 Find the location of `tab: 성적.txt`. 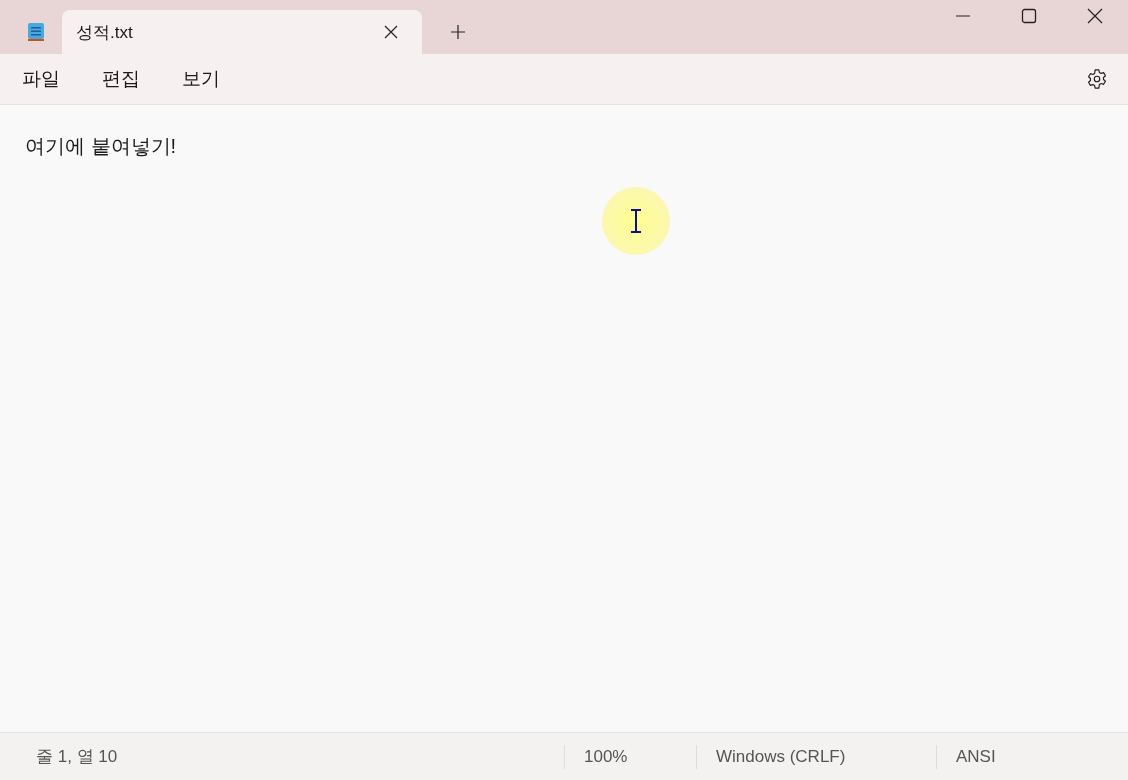

tab: 성적.txt is located at coordinates (242, 32).